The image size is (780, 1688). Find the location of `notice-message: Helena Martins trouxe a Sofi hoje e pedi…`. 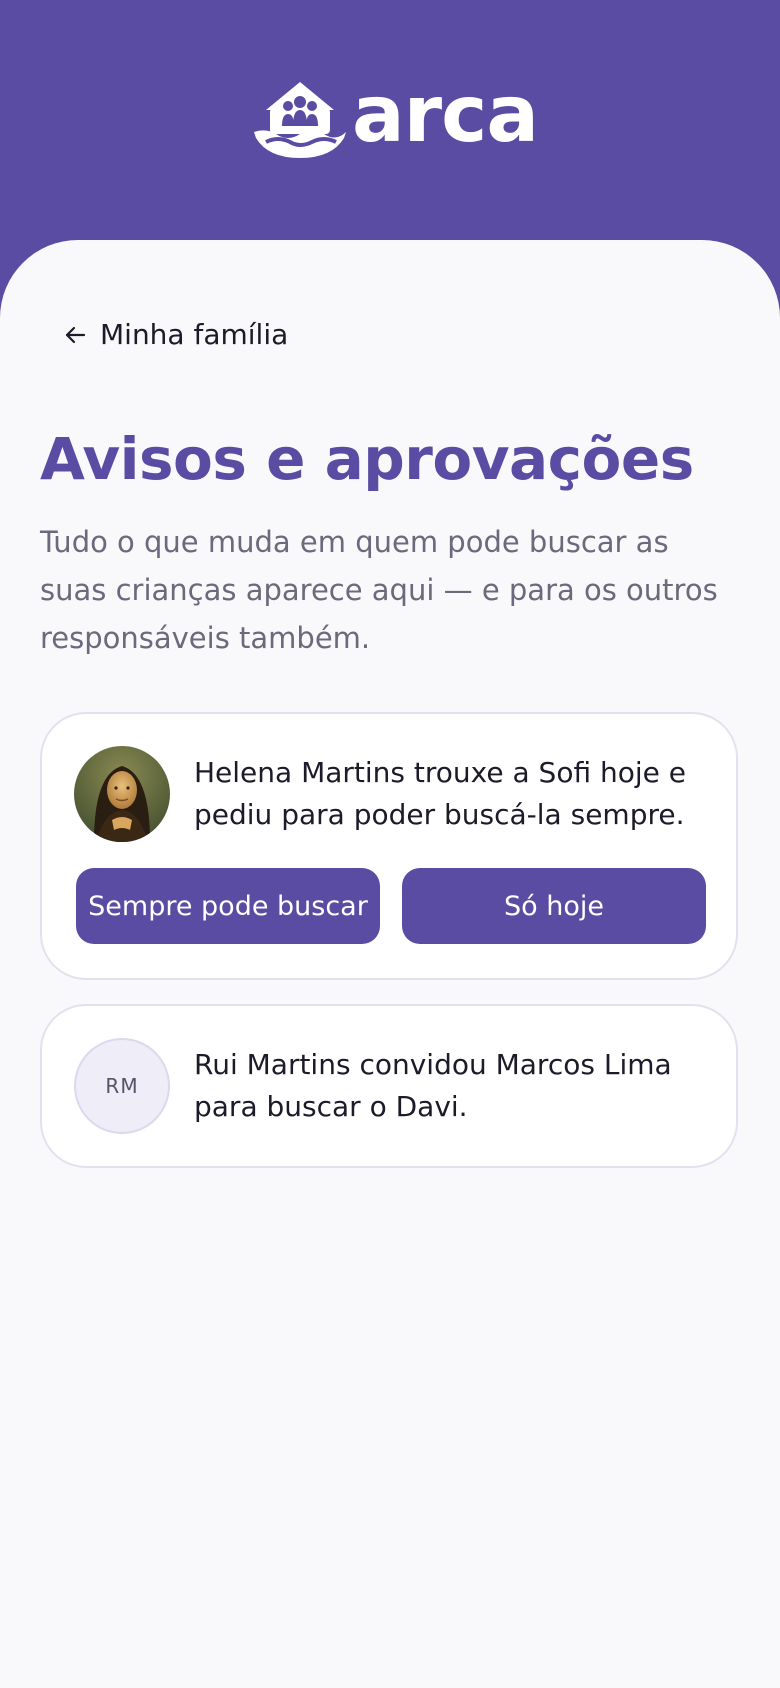

notice-message: Helena Martins trouxe a Sofi hoje e pedi… is located at coordinates (440, 793).